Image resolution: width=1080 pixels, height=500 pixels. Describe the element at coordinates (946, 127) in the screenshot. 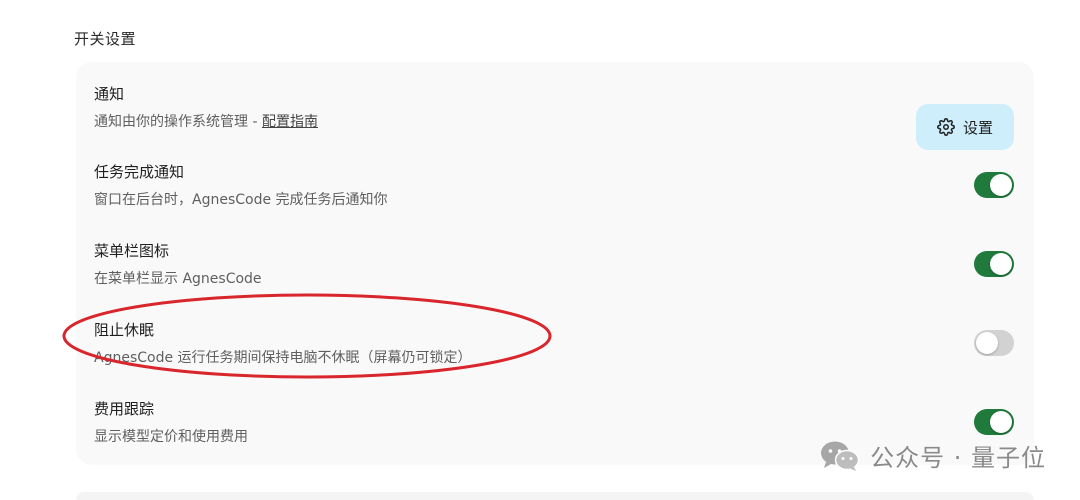

I see `gear-icon` at that location.